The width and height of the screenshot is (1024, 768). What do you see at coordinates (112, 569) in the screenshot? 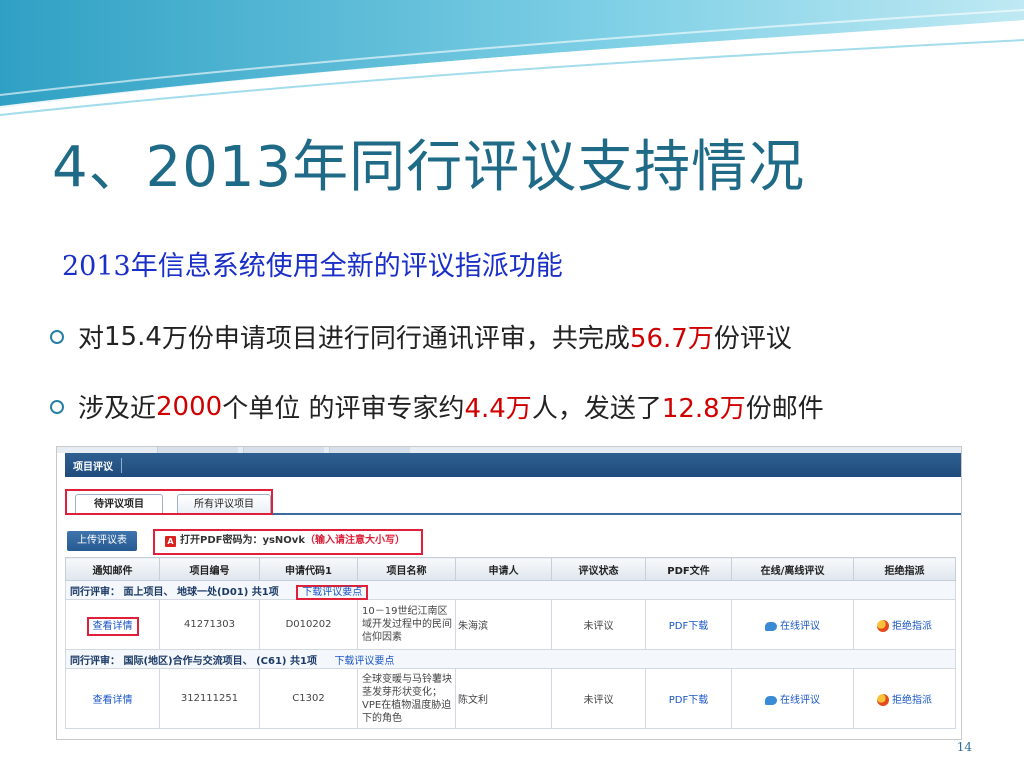
I see `column-header: 通知邮件` at bounding box center [112, 569].